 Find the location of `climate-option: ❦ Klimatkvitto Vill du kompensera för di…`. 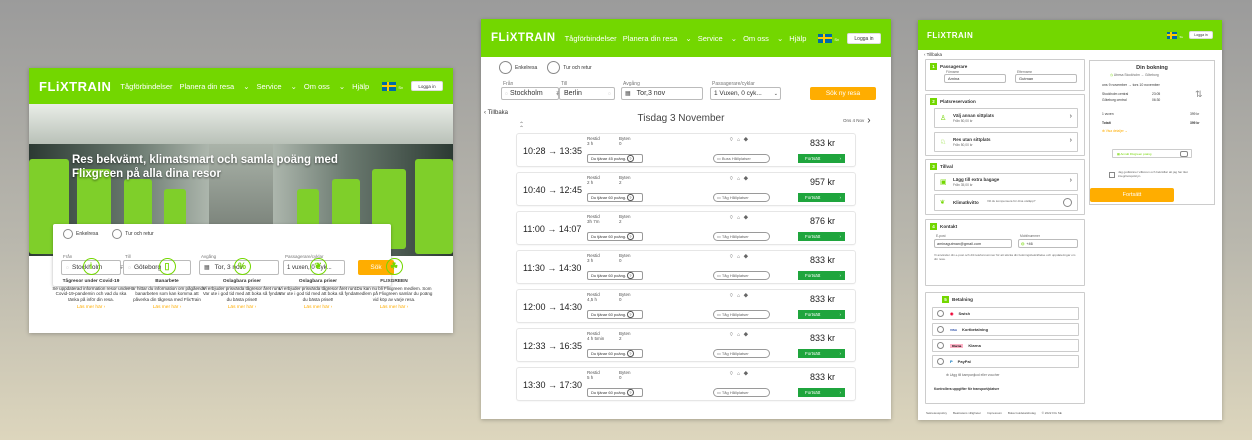

climate-option: ❦ Klimatkvitto Vill du kompensera för di… is located at coordinates (1006, 202).